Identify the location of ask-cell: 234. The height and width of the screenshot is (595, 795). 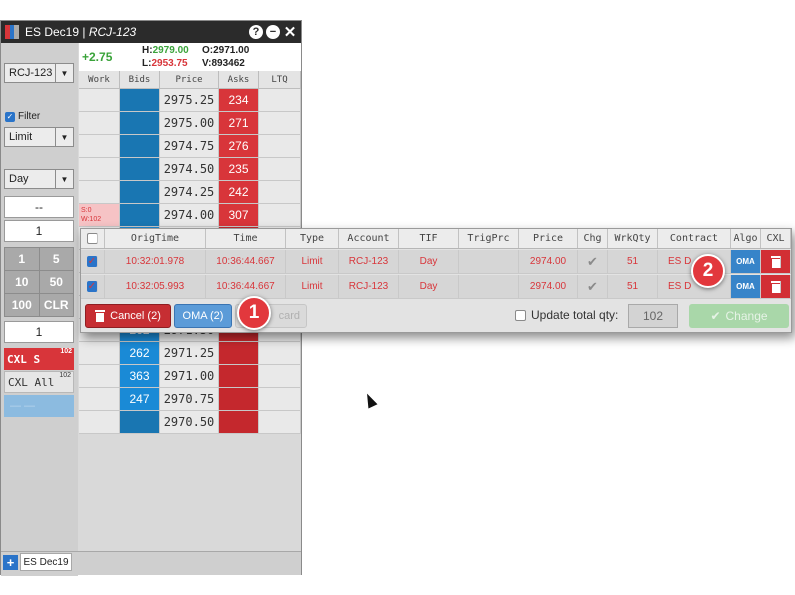
(239, 100).